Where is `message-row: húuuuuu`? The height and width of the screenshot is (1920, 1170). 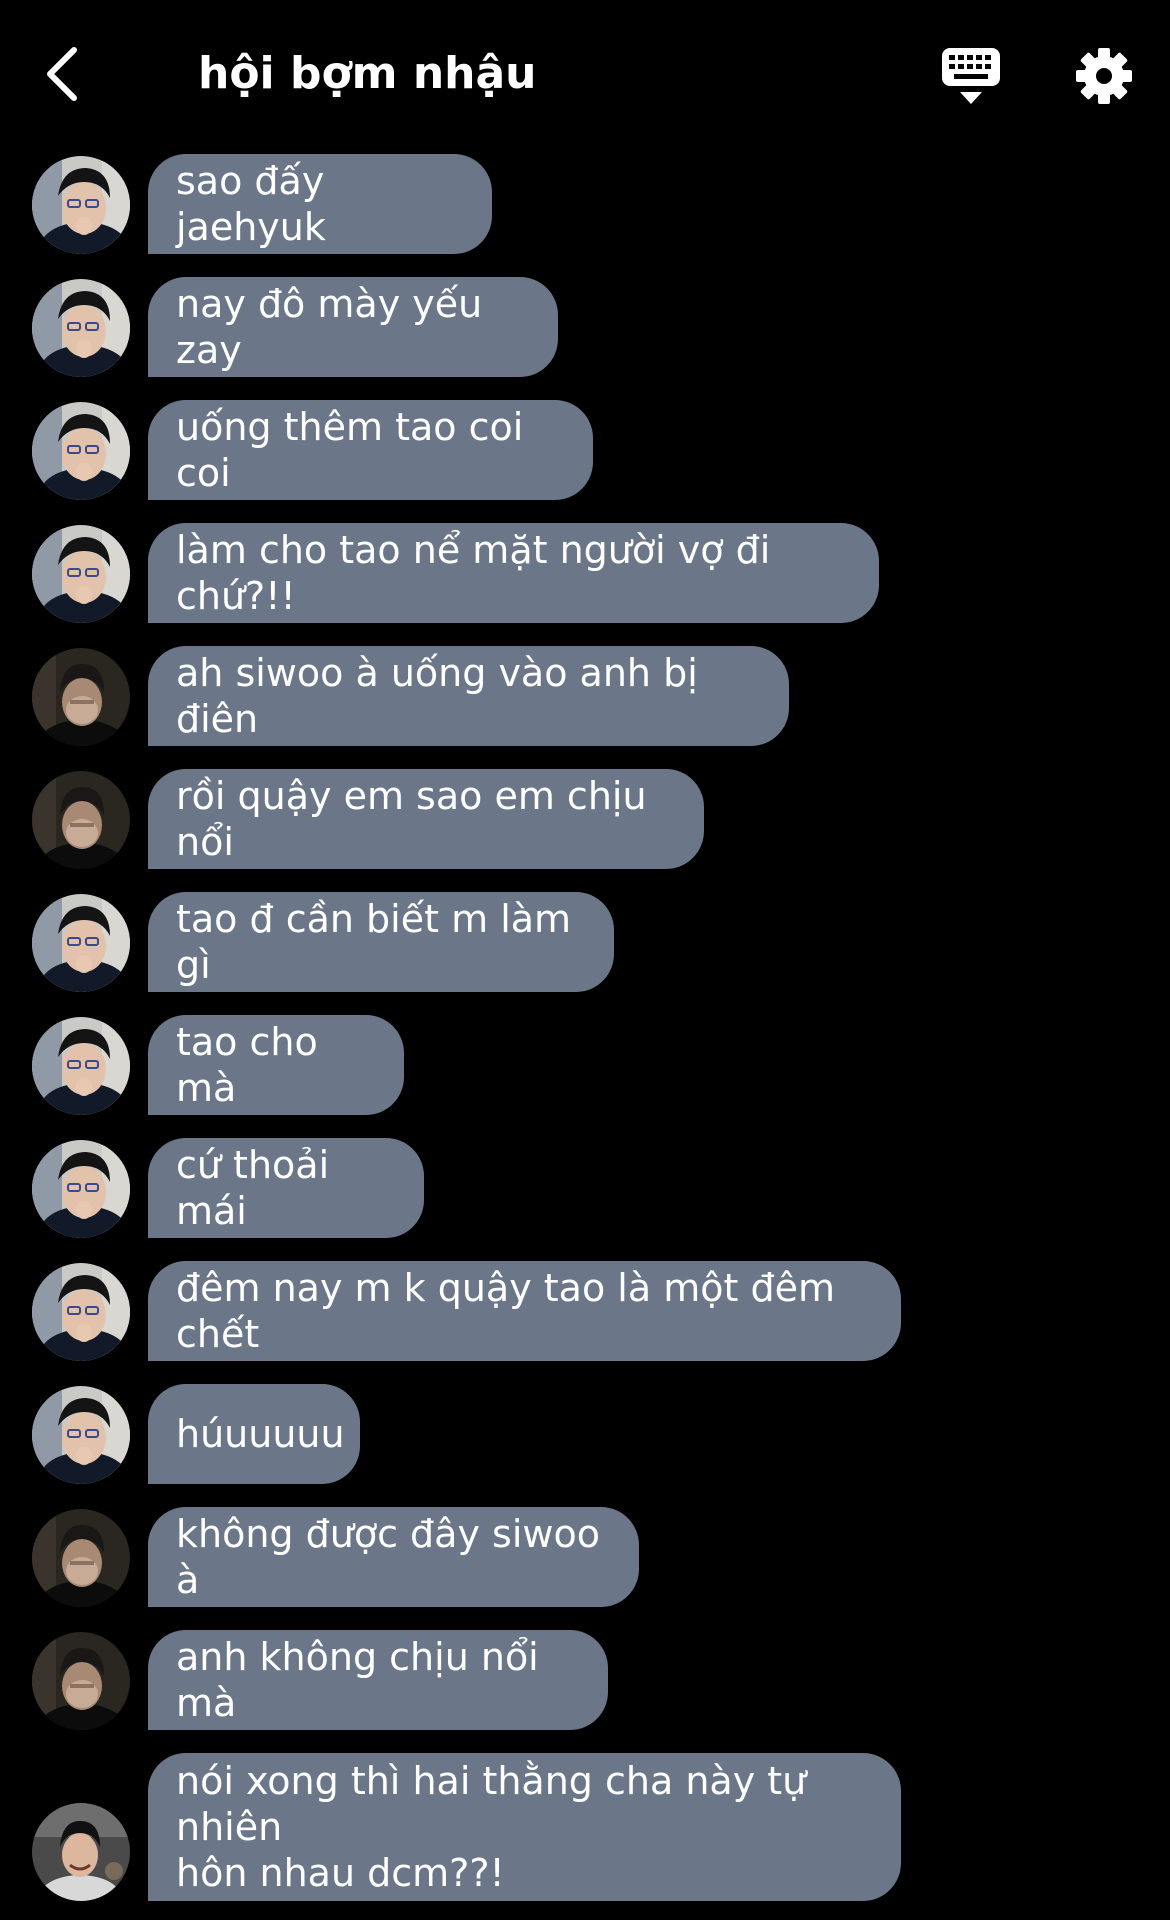
message-row: húuuuuu is located at coordinates (585, 1434).